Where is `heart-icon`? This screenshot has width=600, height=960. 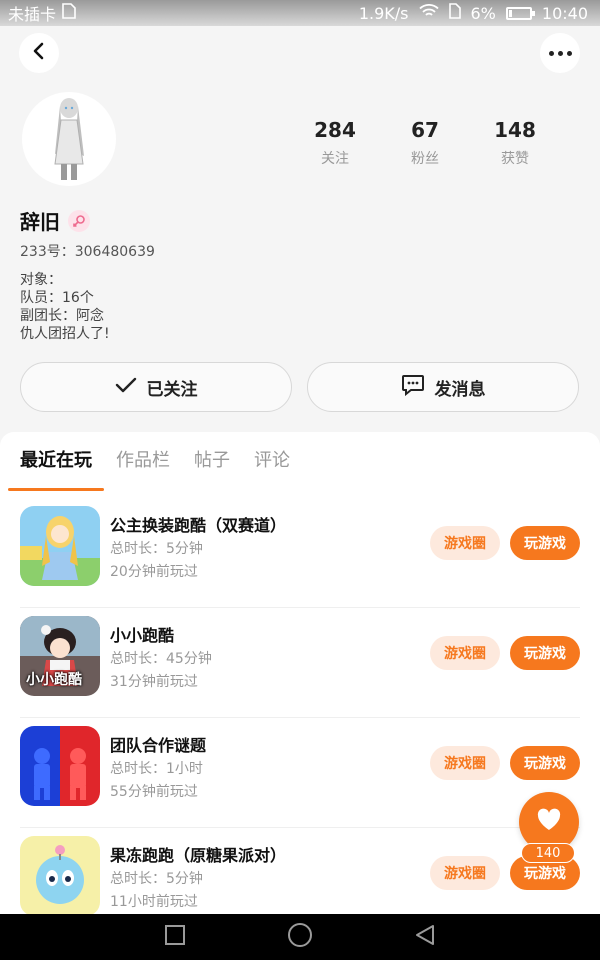 heart-icon is located at coordinates (549, 822).